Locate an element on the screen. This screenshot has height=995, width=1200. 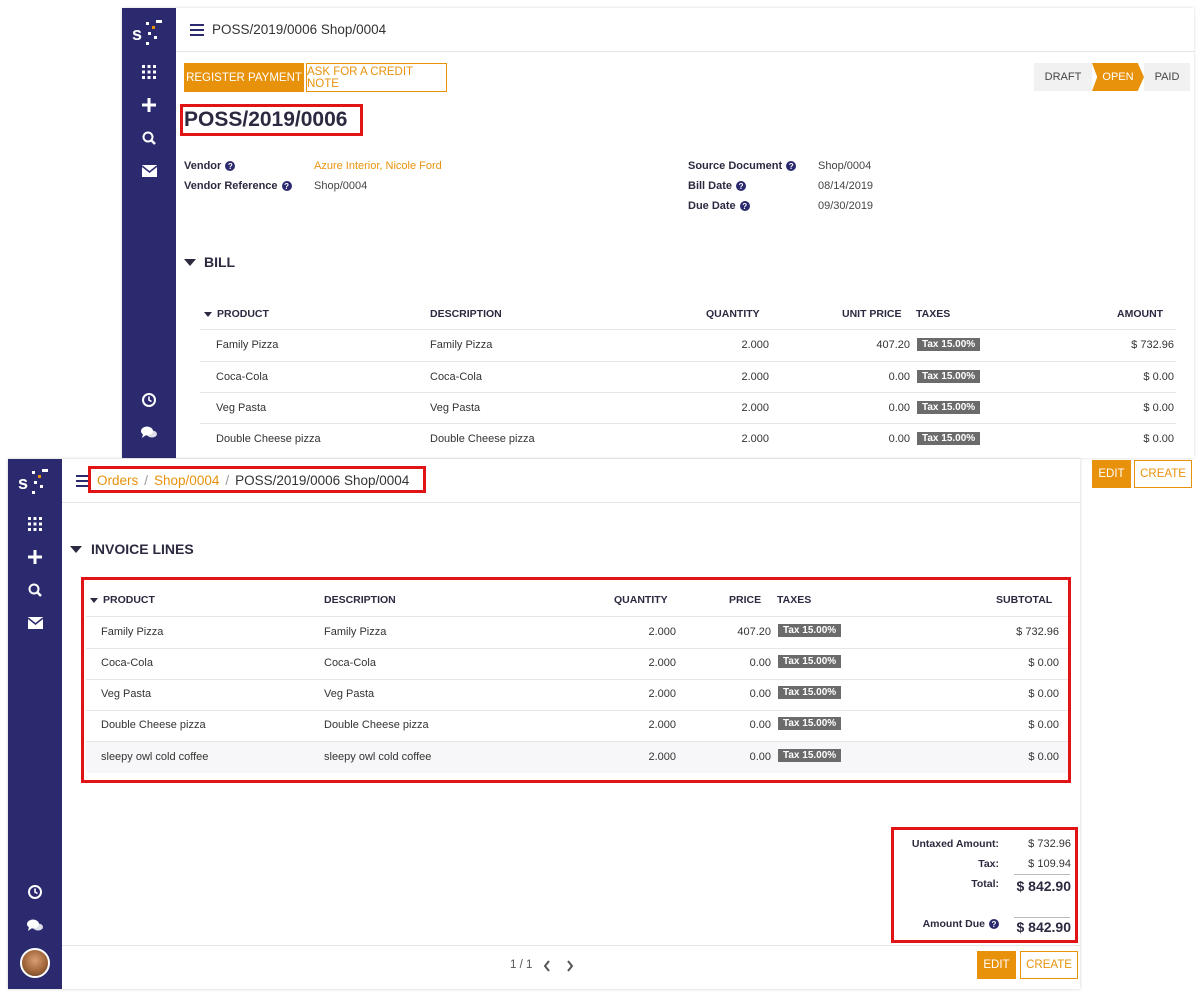
avatar is located at coordinates (35, 963).